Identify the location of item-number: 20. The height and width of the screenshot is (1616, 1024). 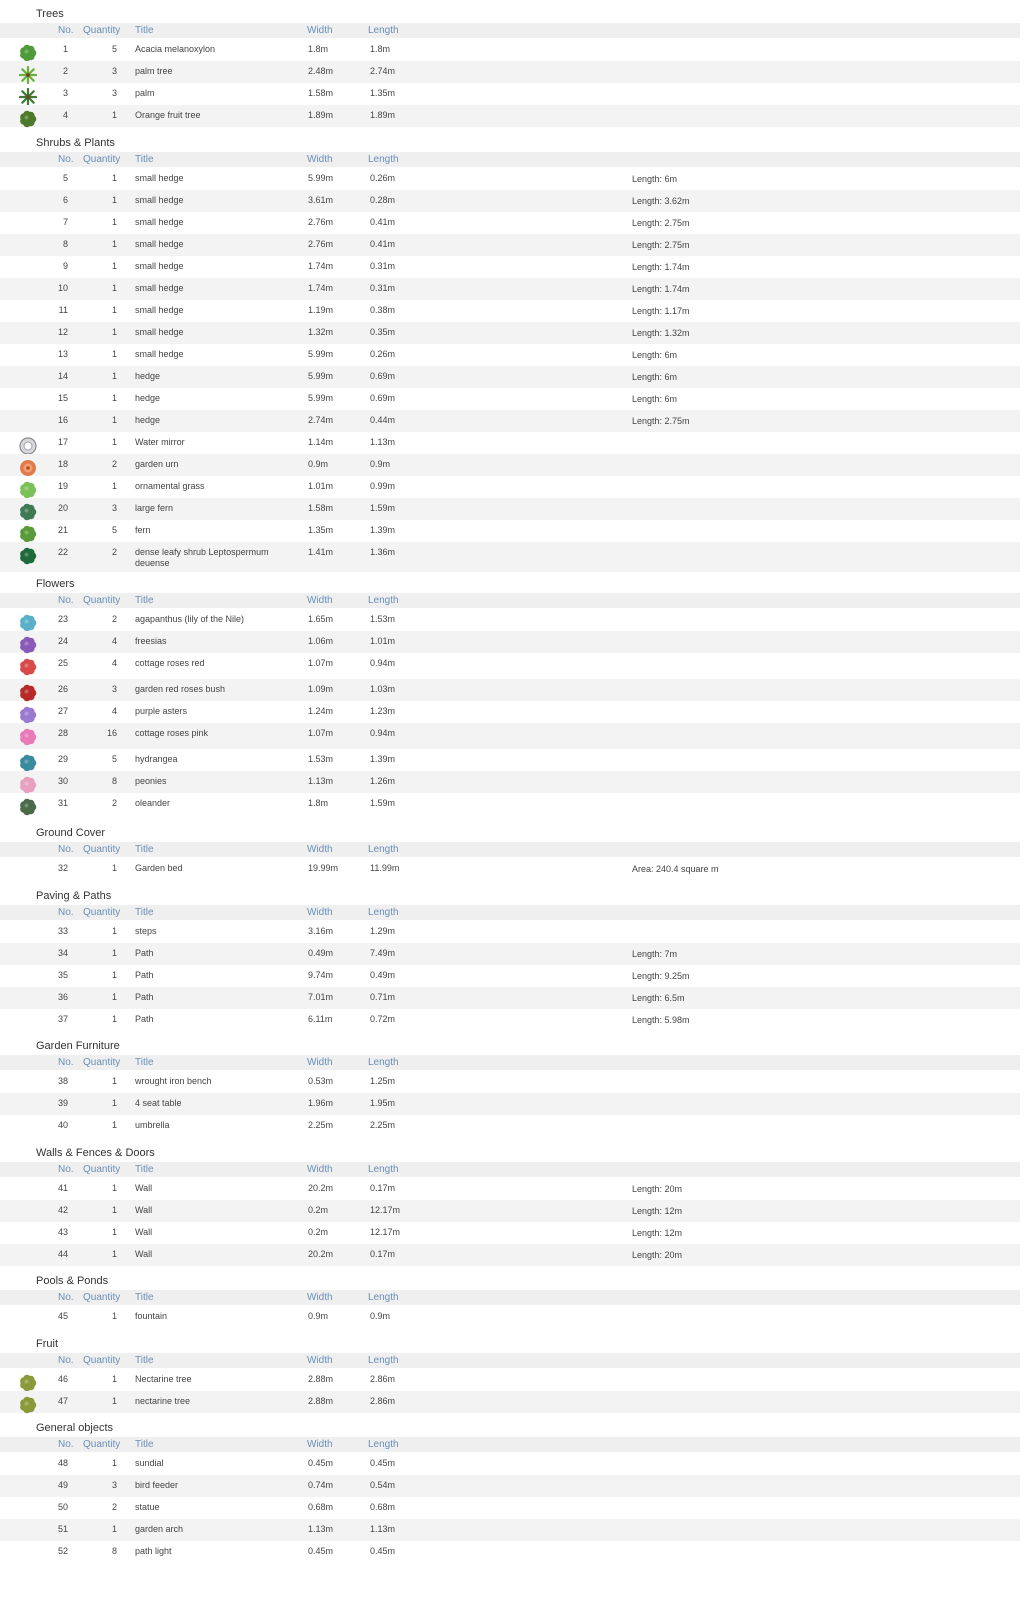
(62, 508).